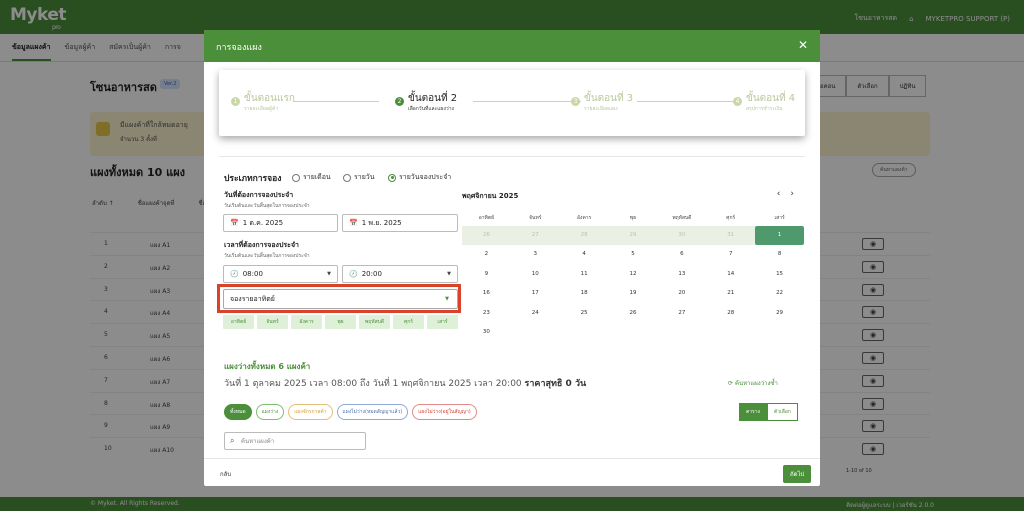 The height and width of the screenshot is (511, 1024). Describe the element at coordinates (408, 322) in the screenshot. I see `weekday-chip: ศุกร์` at that location.